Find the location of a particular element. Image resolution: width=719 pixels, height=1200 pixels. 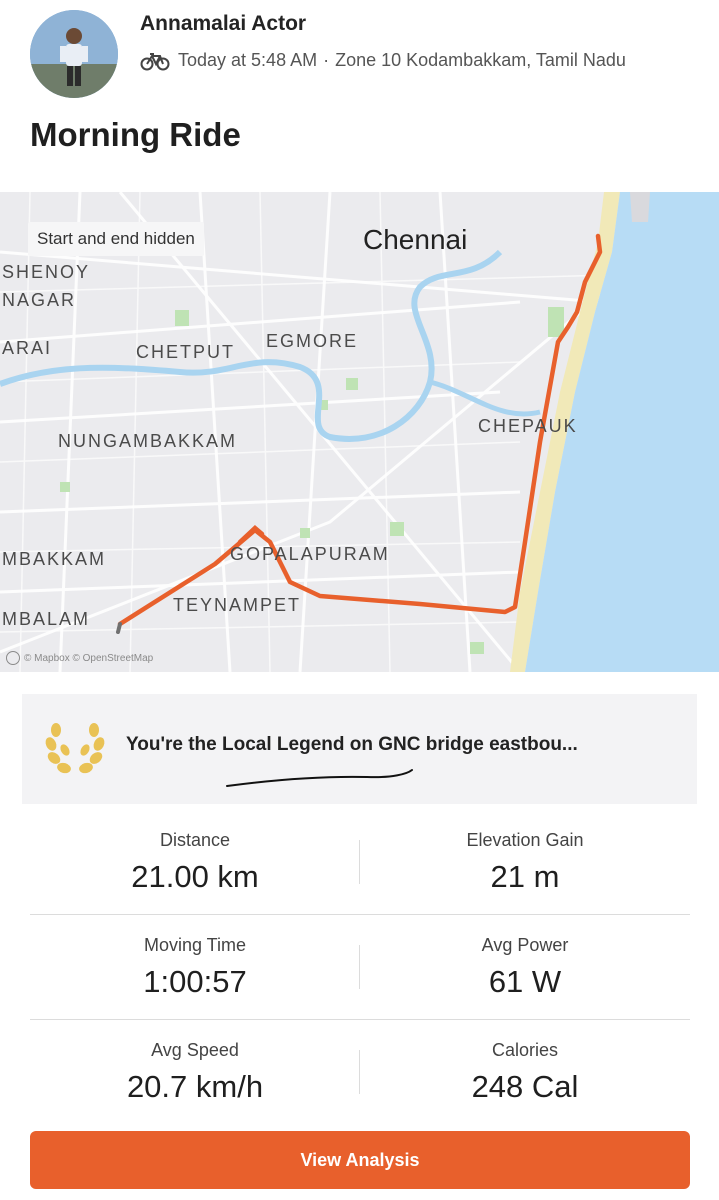

map-label-chepauk: CHEPAUK is located at coordinates (528, 426).